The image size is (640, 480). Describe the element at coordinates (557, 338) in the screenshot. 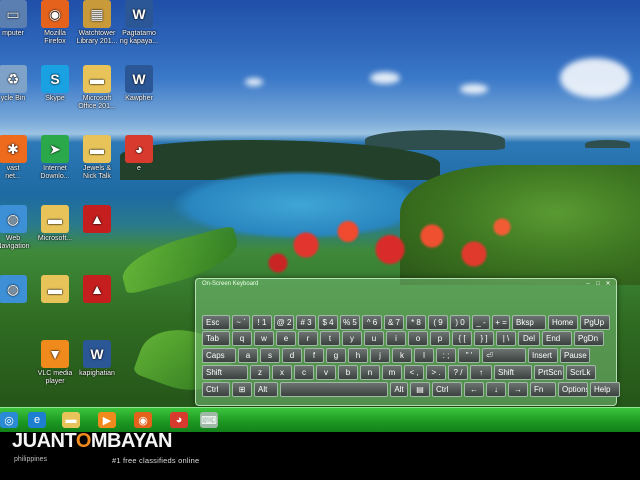

I see `key-end: End` at that location.